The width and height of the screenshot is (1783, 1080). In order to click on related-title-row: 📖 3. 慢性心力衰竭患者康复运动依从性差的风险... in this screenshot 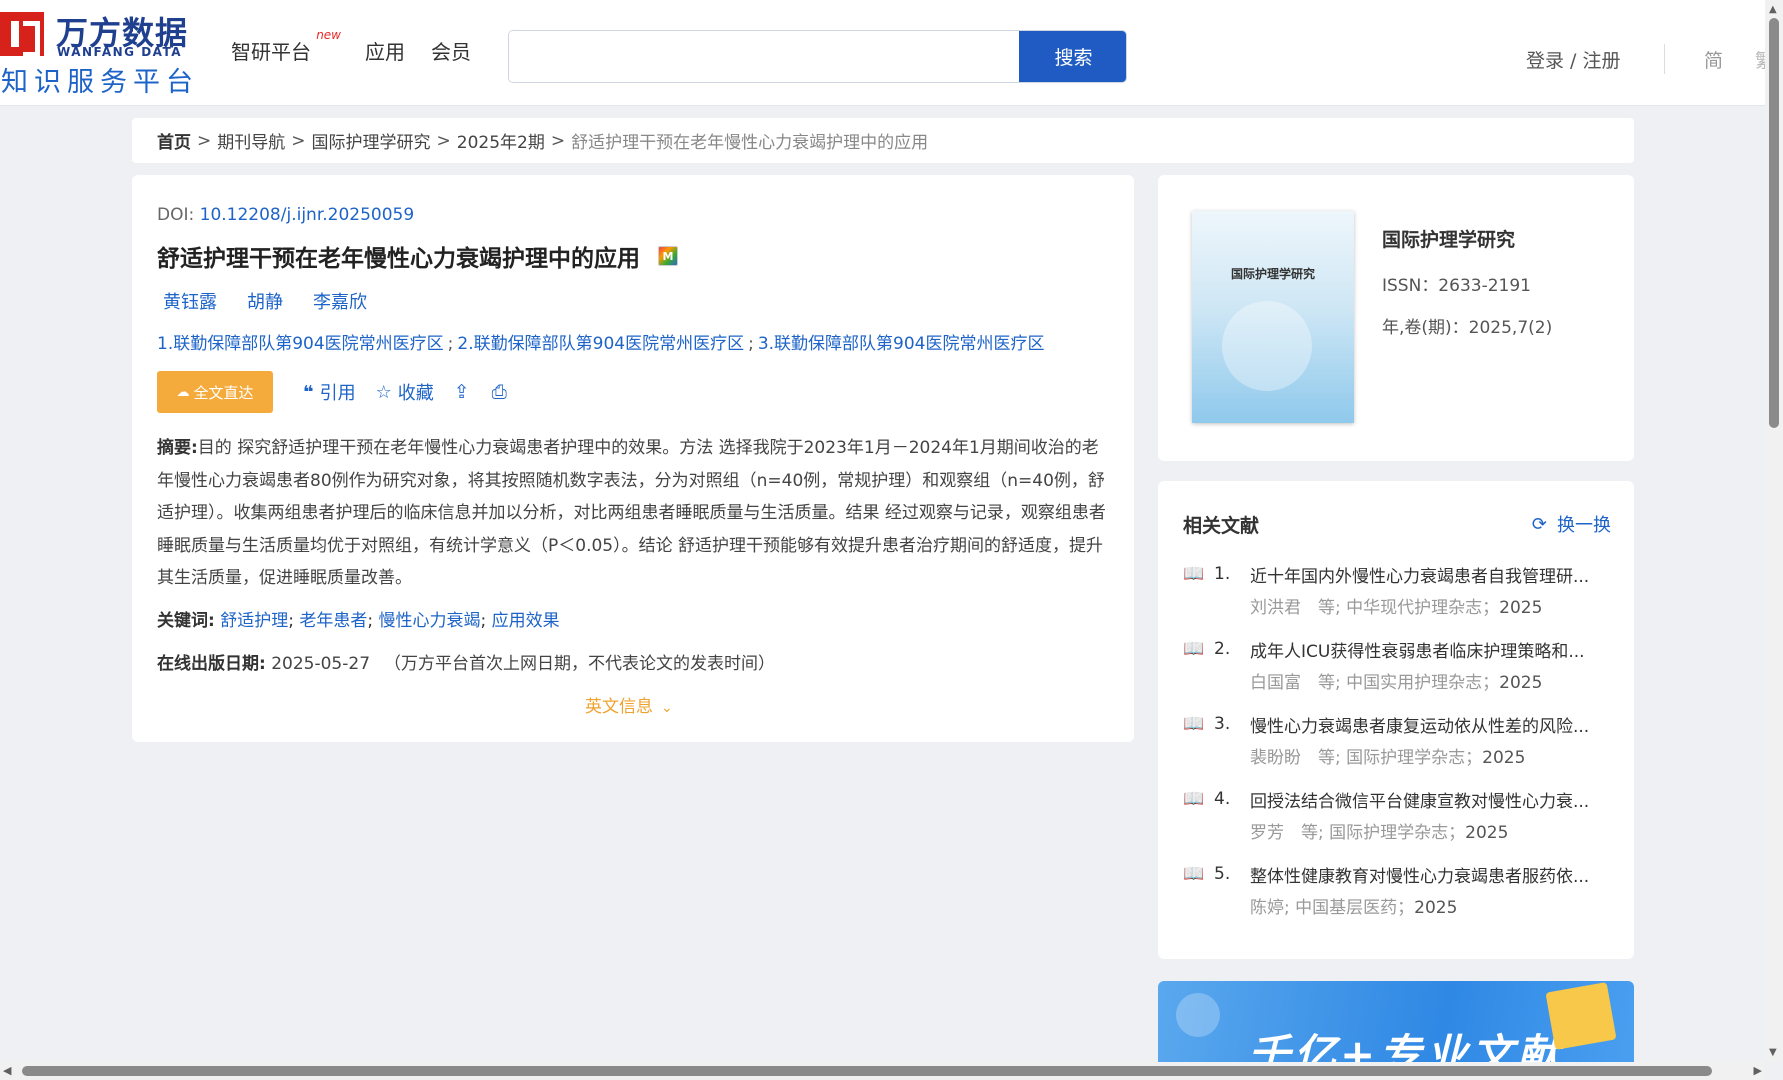, I will do `click(1398, 724)`.